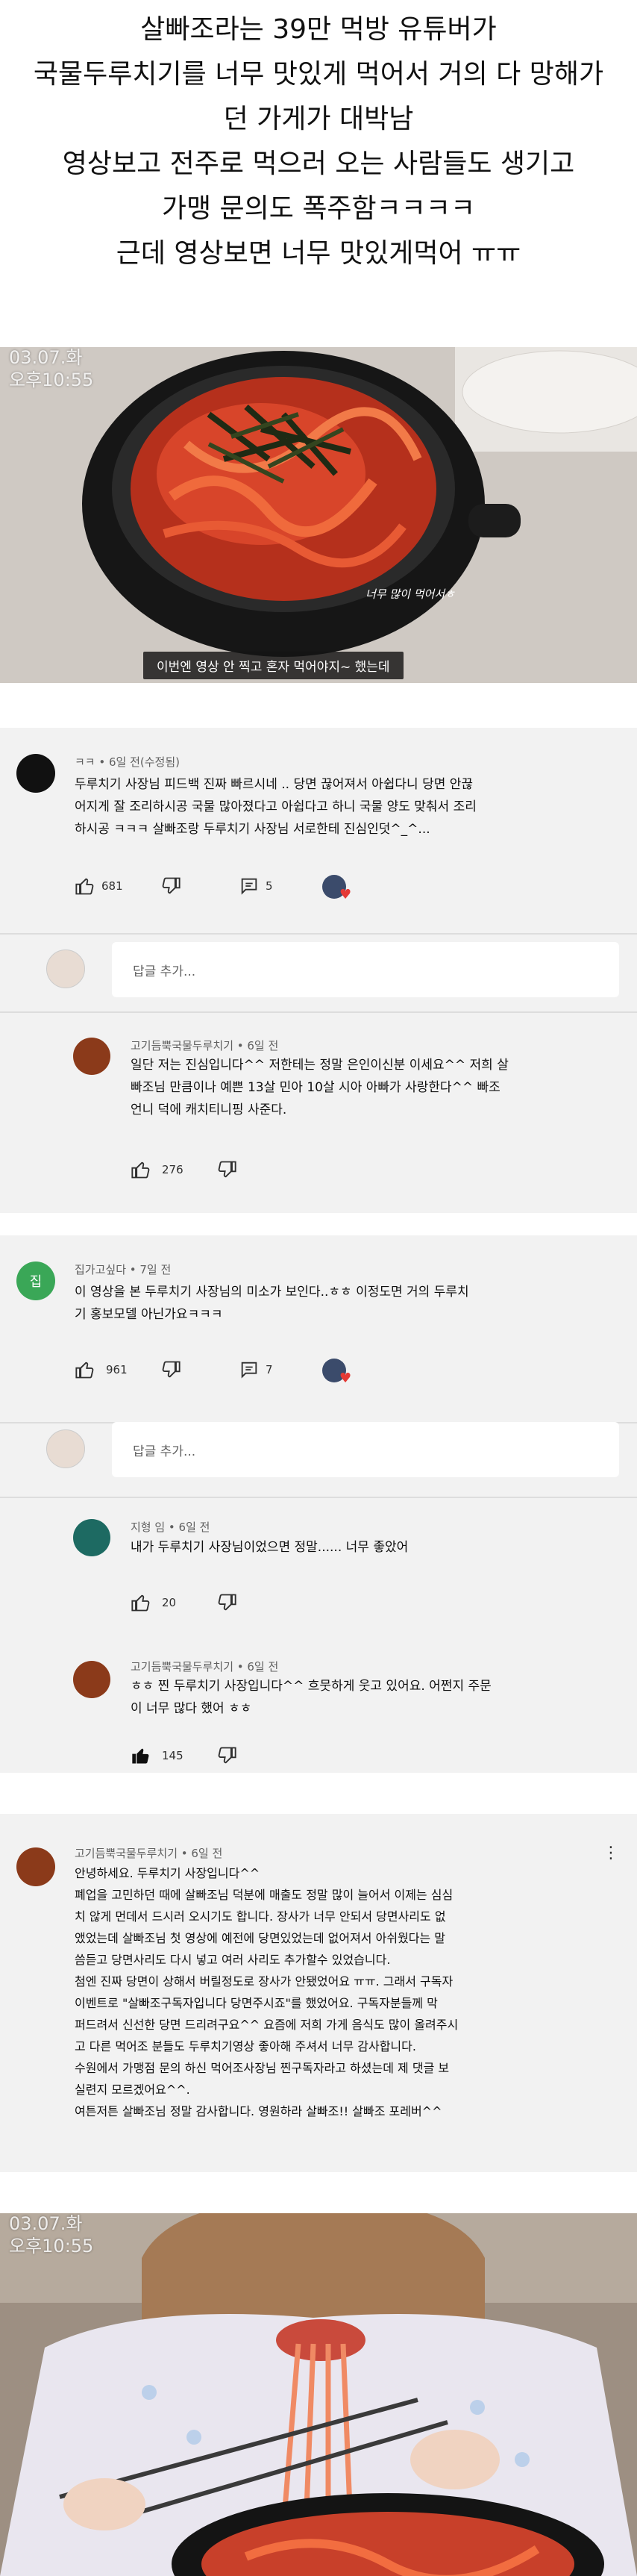 This screenshot has width=637, height=2576. I want to click on comment3-line: 실련지 모르겠어요^^., so click(132, 2090).